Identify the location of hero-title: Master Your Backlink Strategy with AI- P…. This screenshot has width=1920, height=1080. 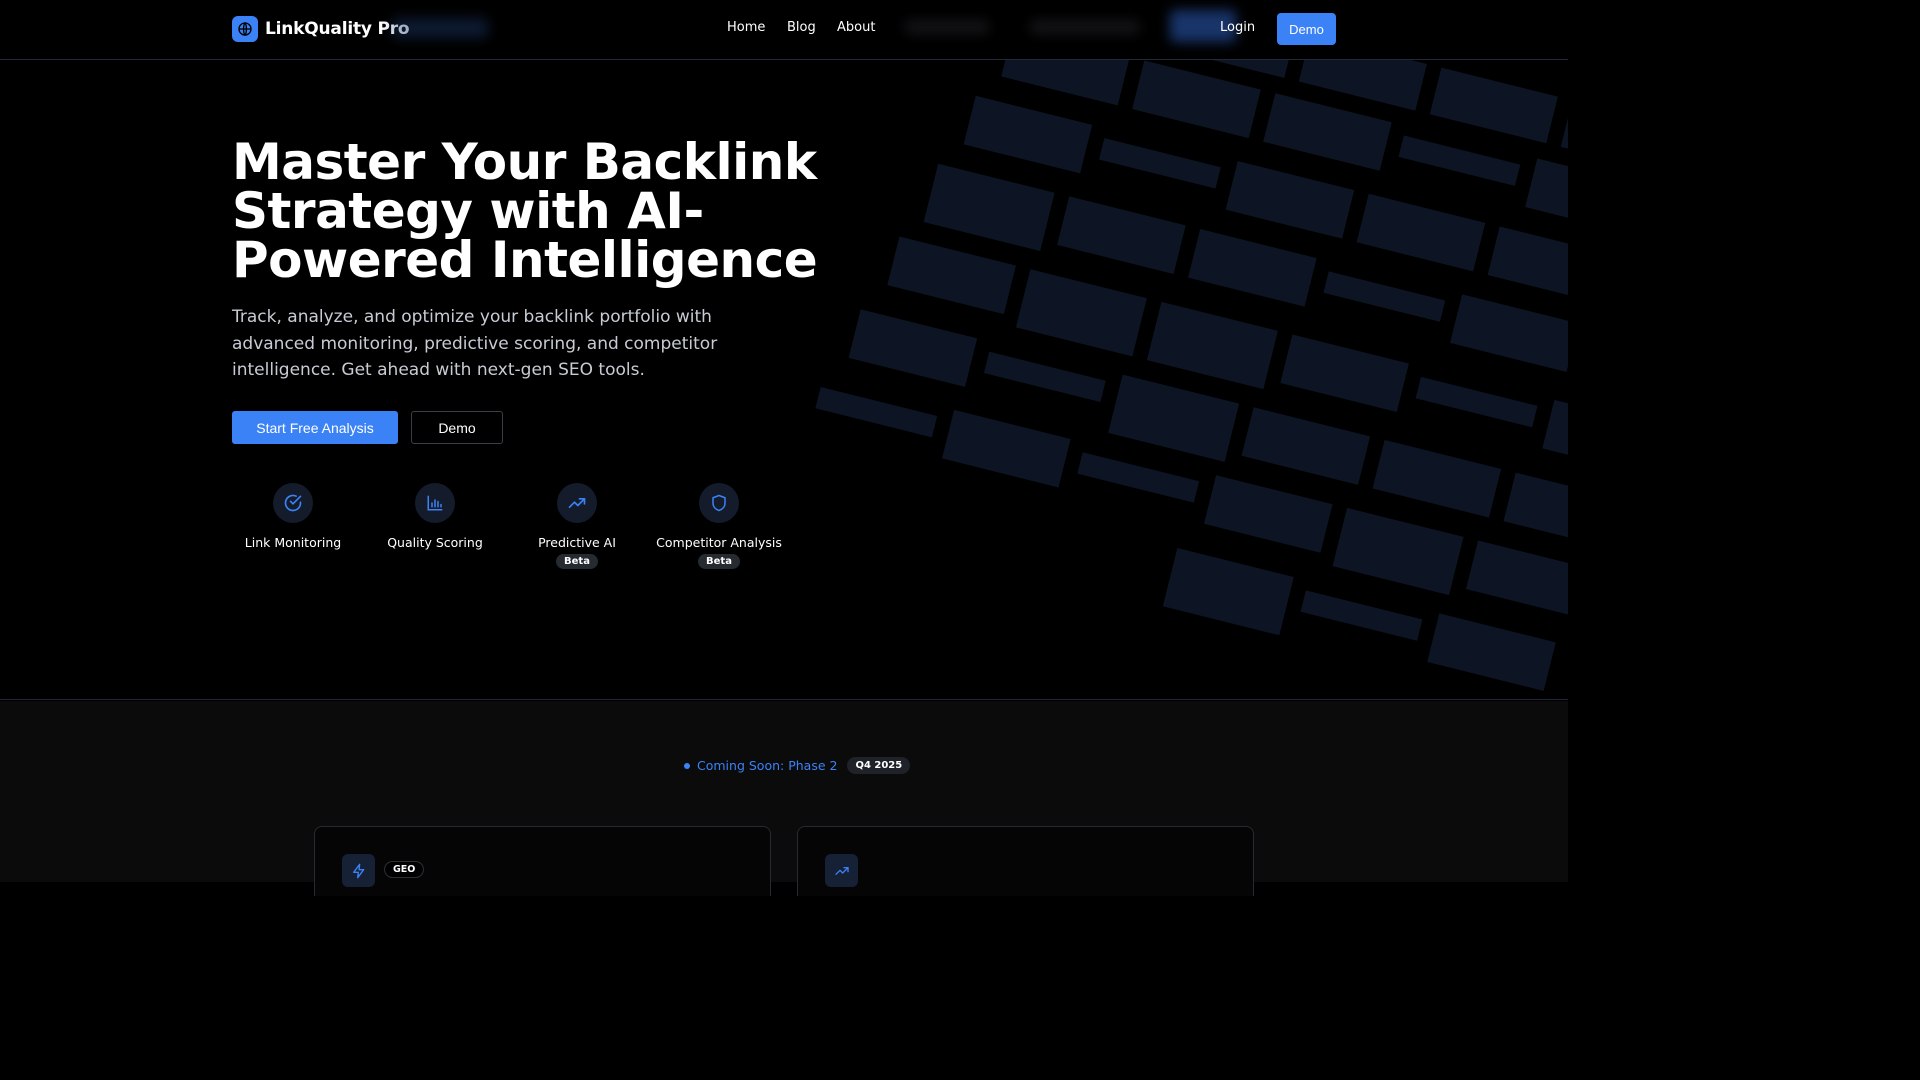
(532, 211).